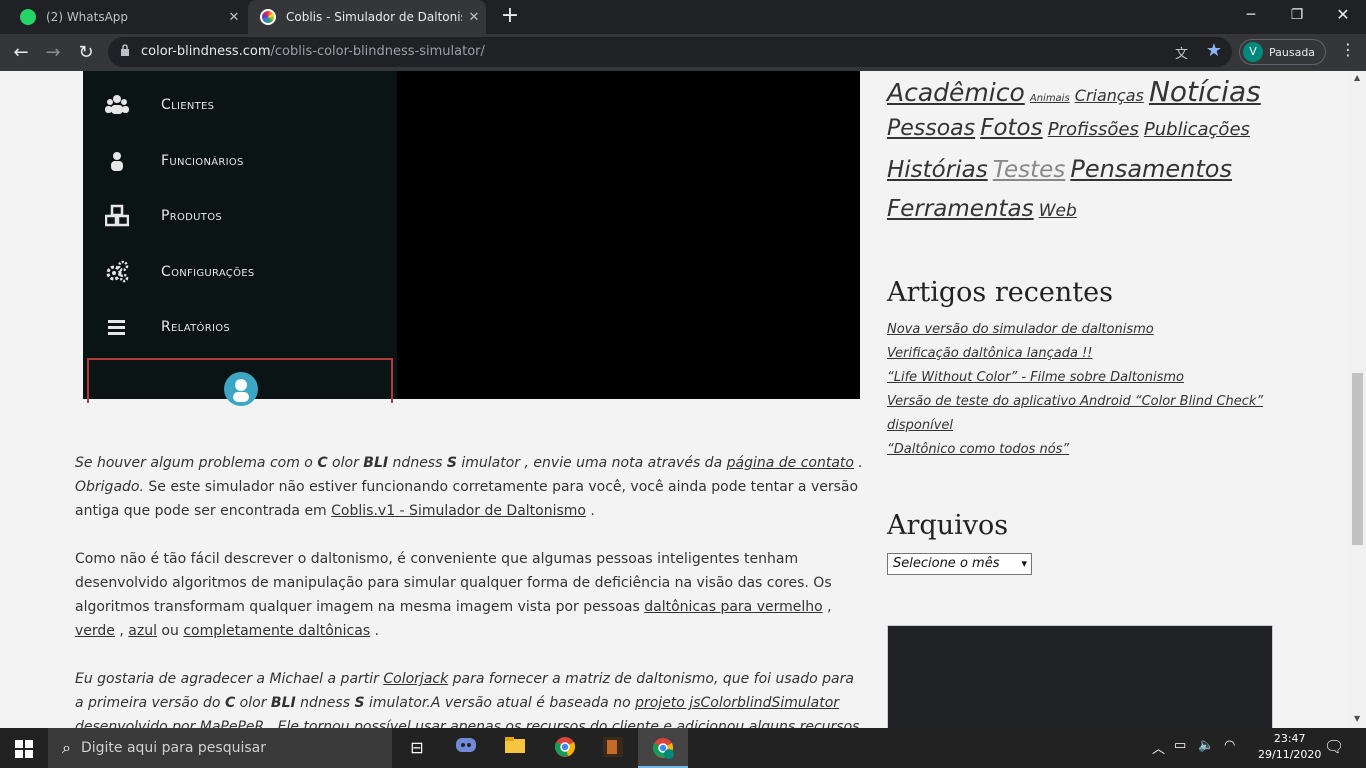 This screenshot has width=1366, height=768. Describe the element at coordinates (208, 272) in the screenshot. I see `demo-menu-label: Configurações` at that location.